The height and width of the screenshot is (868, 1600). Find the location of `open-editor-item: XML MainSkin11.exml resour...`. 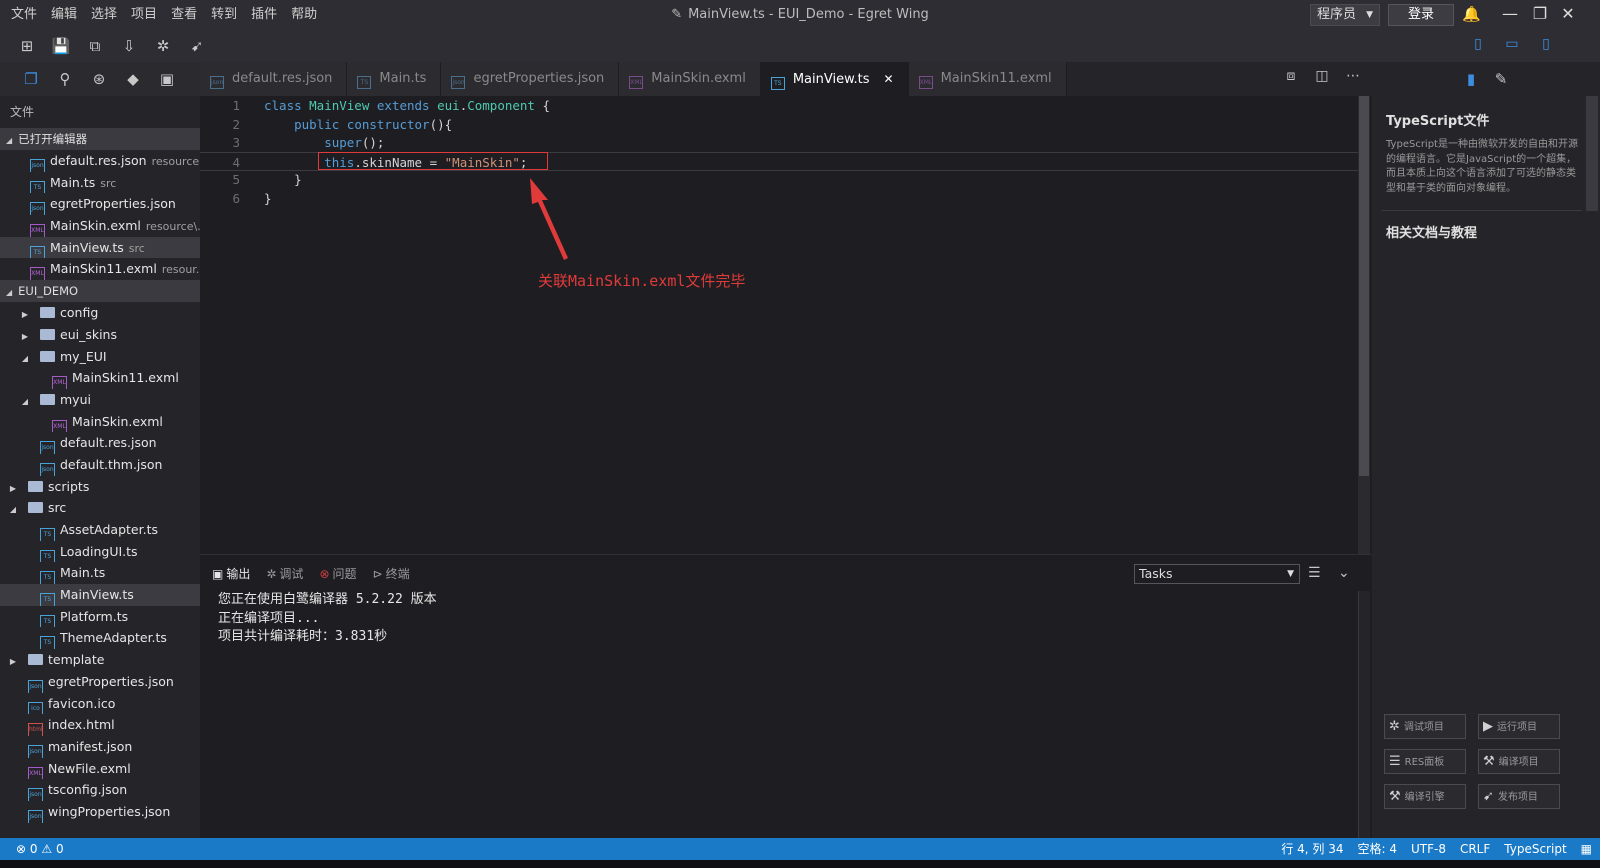

open-editor-item: XML MainSkin11.exml resour... is located at coordinates (100, 269).